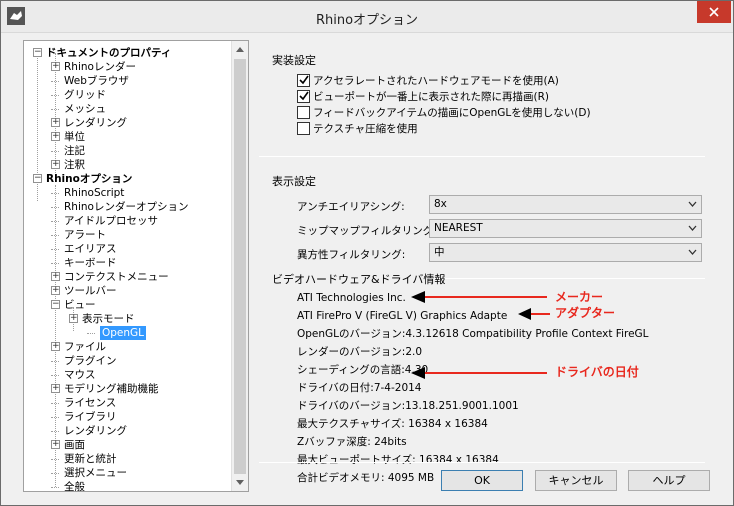 The image size is (734, 506). Describe the element at coordinates (126, 95) in the screenshot. I see `tree-item: グリッド` at that location.